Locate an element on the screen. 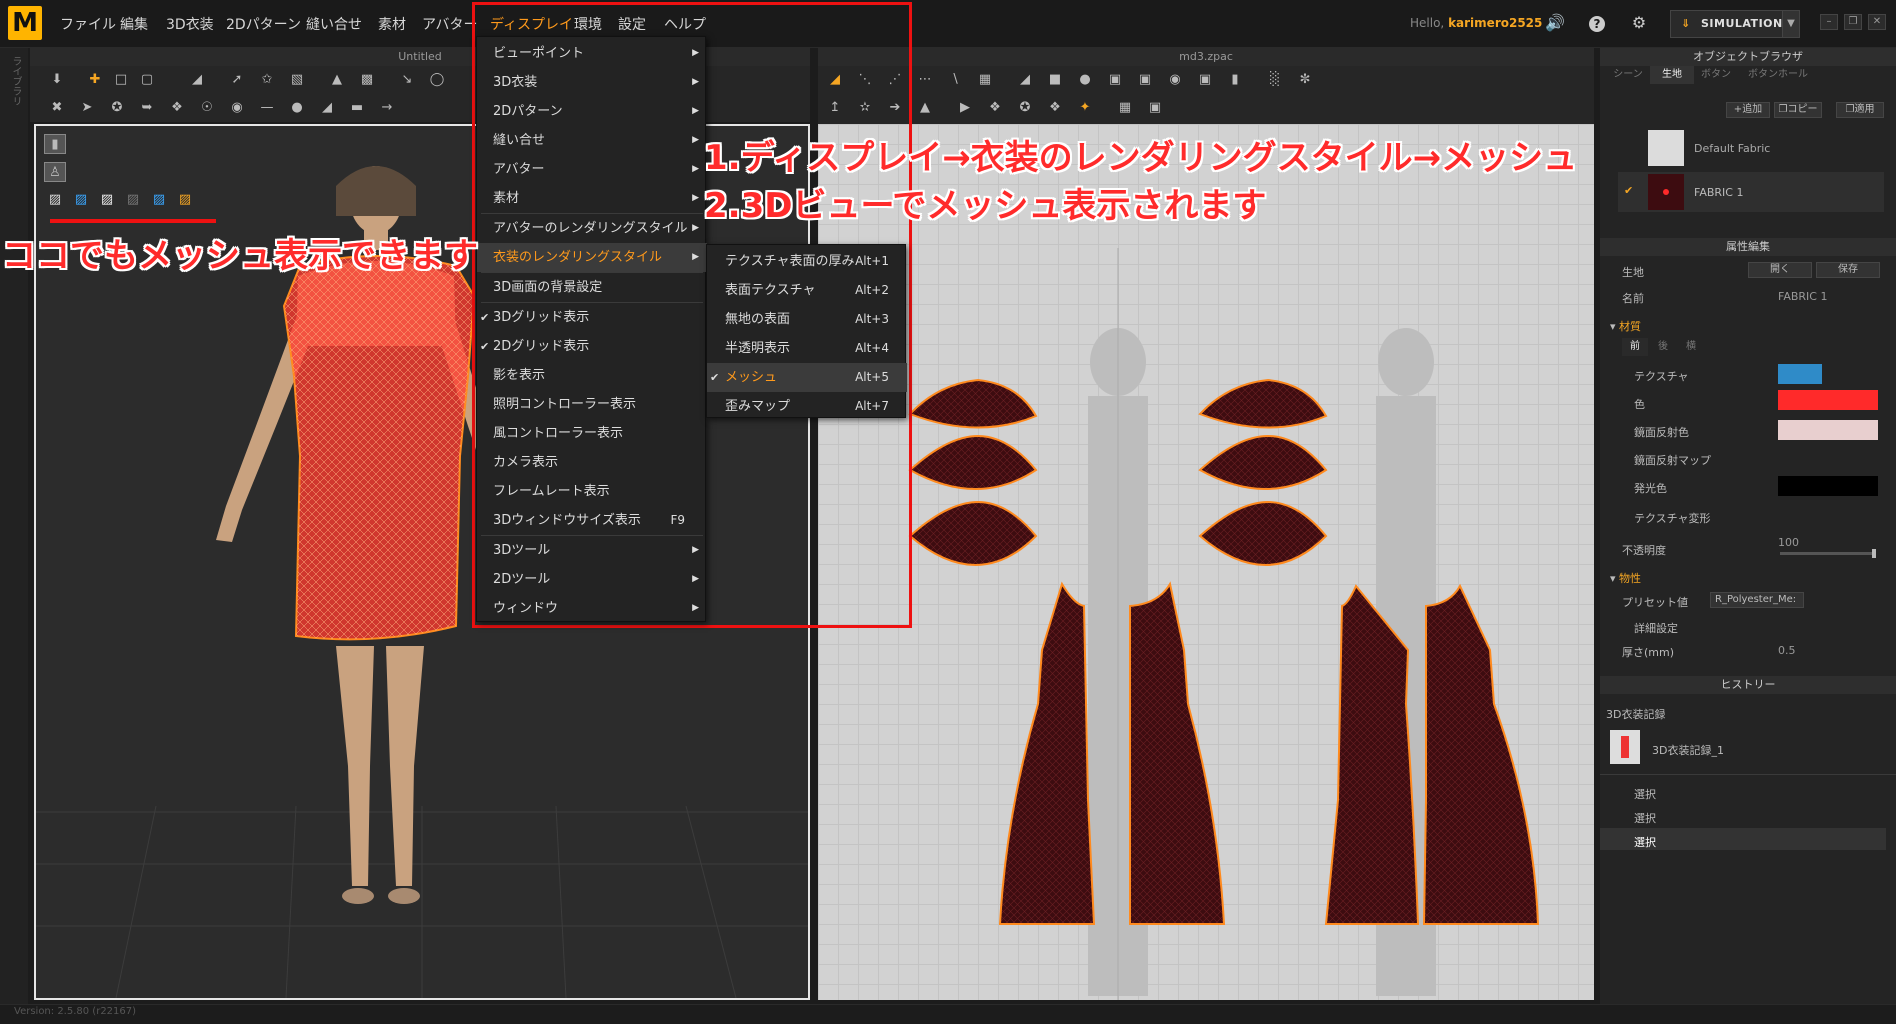 The image size is (1896, 1024). thickness-value: 0.5 is located at coordinates (1787, 650).